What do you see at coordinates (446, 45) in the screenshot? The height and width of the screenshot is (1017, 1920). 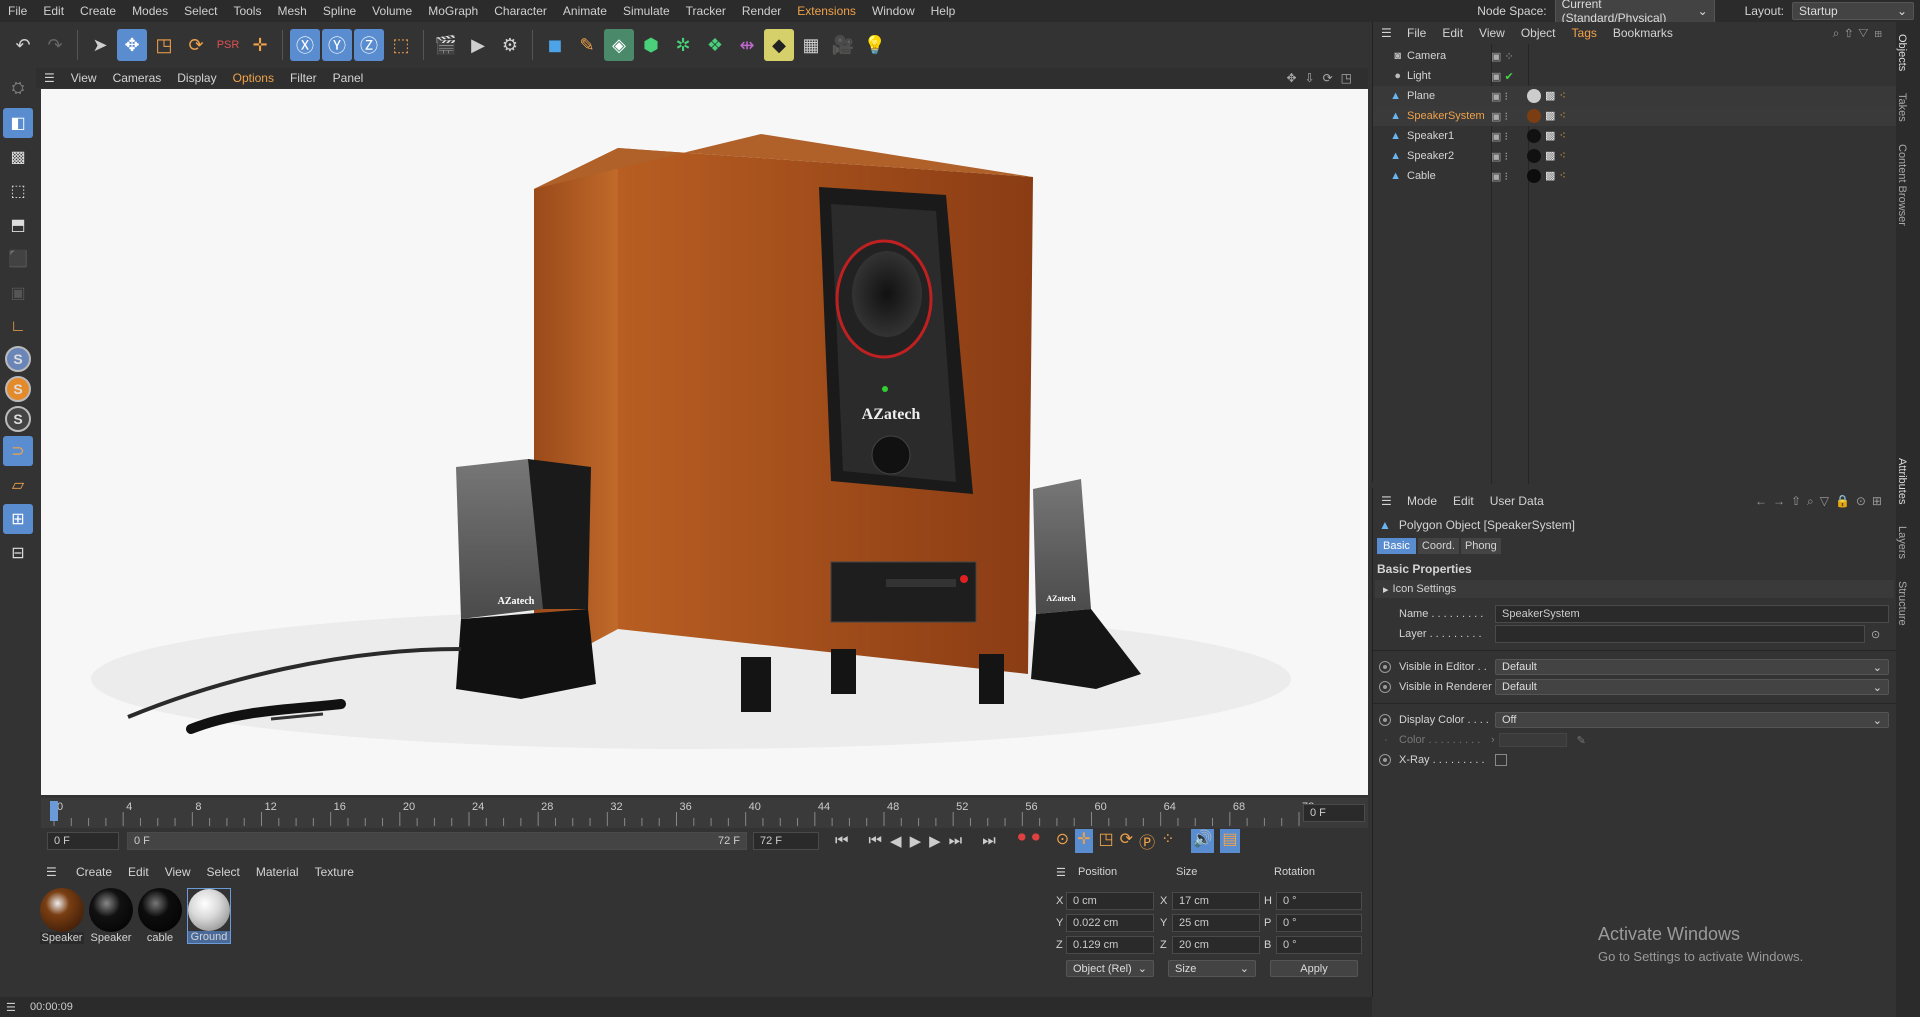 I see `render-region-icon: 🎬` at bounding box center [446, 45].